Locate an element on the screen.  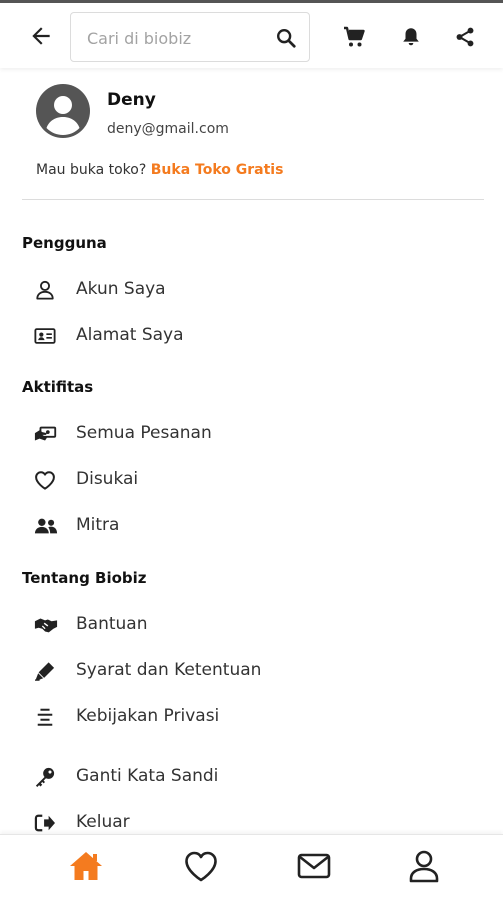
open-shop-text: Mau buka toko? is located at coordinates (91, 170).